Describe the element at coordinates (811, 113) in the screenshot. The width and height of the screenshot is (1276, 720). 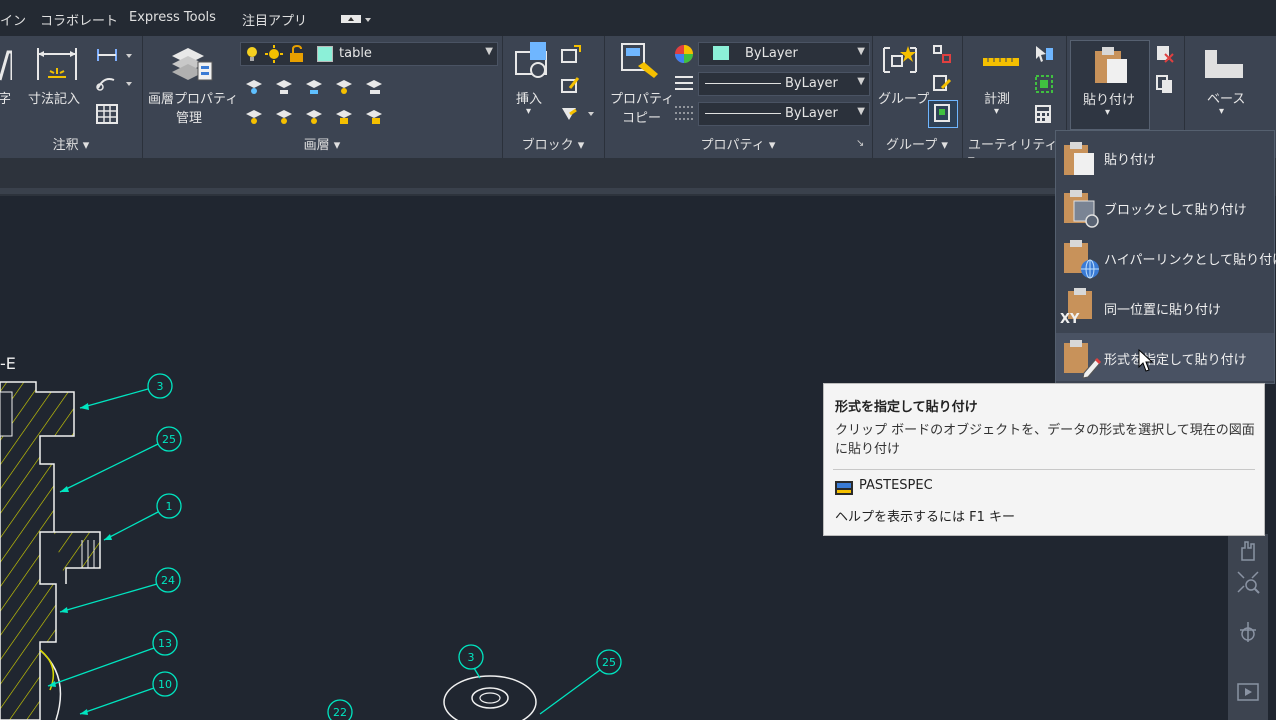
I see `lineweight-value: ByLayer` at that location.